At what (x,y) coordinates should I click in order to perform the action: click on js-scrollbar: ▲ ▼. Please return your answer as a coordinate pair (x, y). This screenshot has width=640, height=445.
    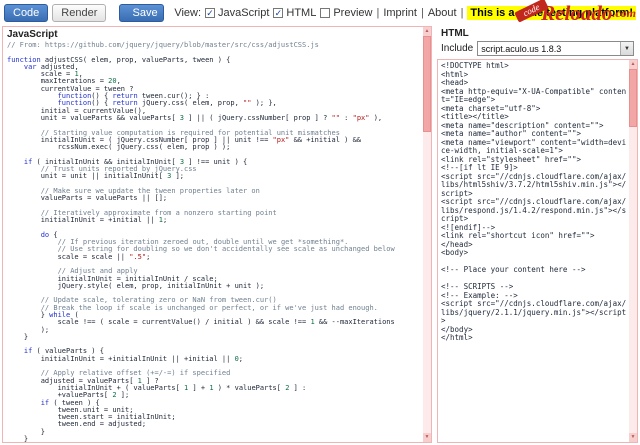
    Looking at the image, I should click on (427, 234).